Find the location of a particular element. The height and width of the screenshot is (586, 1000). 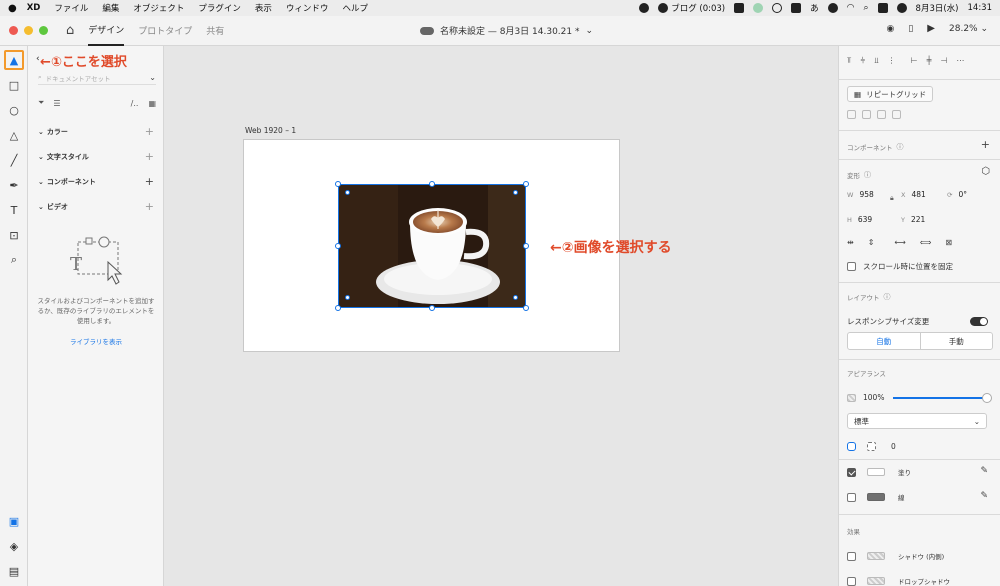

corner-radius-value: 0 is located at coordinates (893, 446).